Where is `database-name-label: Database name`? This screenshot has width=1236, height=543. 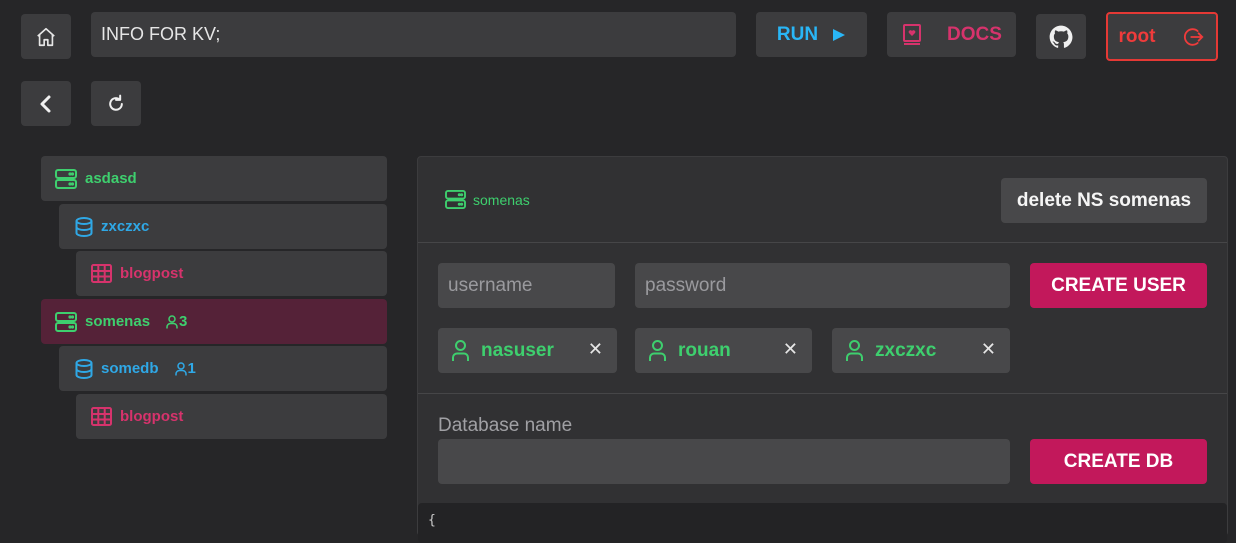 database-name-label: Database name is located at coordinates (505, 425).